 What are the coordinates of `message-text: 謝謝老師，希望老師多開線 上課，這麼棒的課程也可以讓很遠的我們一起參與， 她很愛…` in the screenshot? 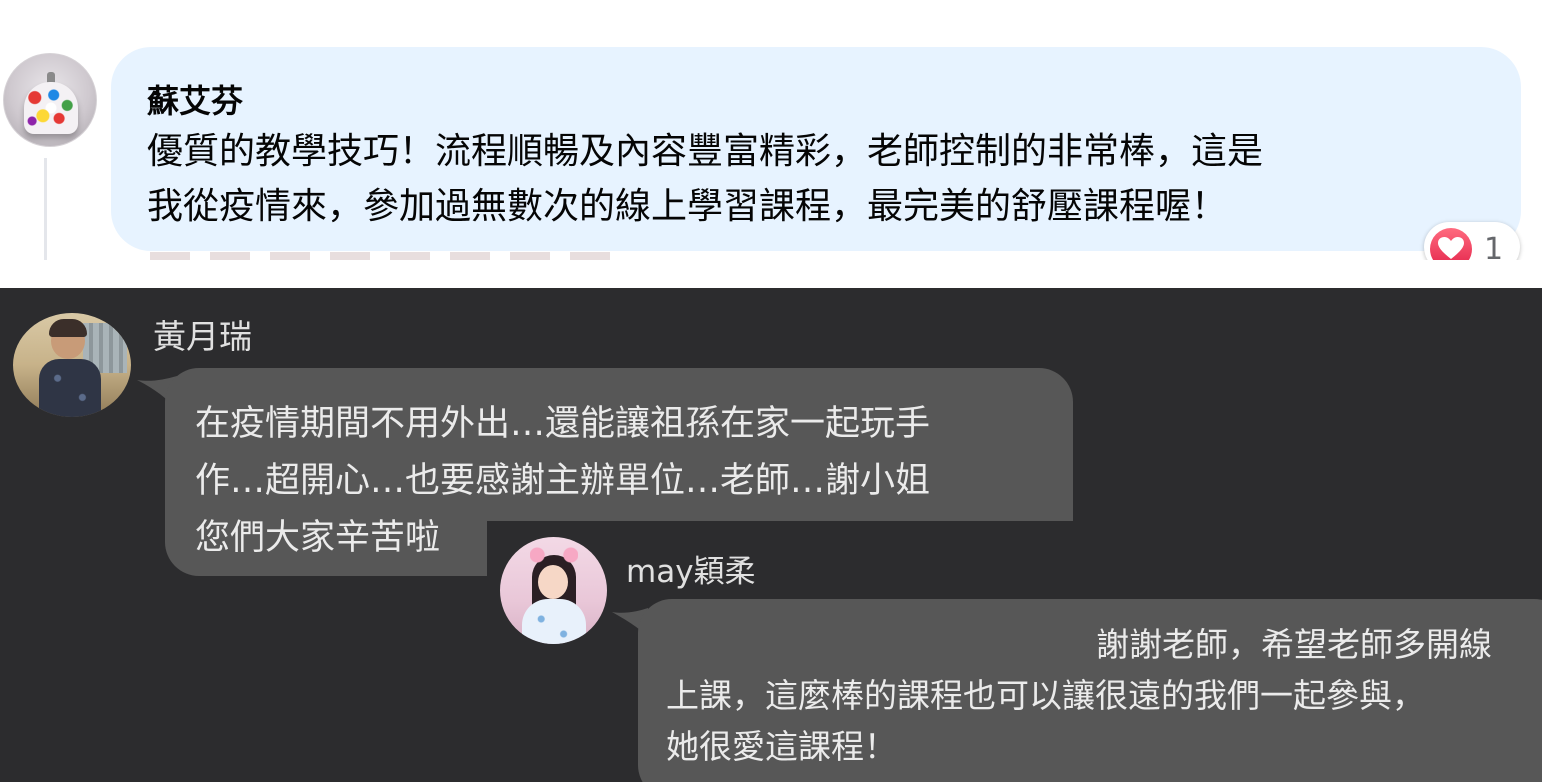 It's located at (1081, 695).